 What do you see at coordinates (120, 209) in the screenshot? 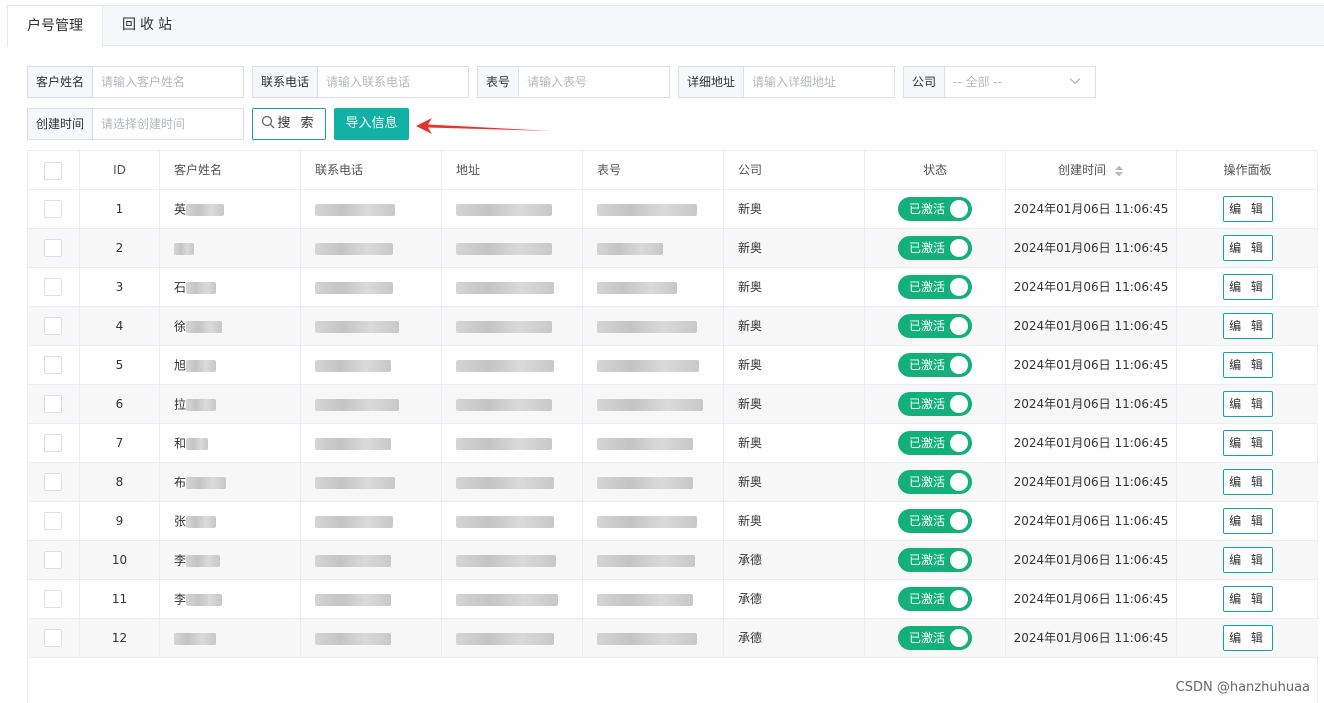
I see `cell-id: 1` at bounding box center [120, 209].